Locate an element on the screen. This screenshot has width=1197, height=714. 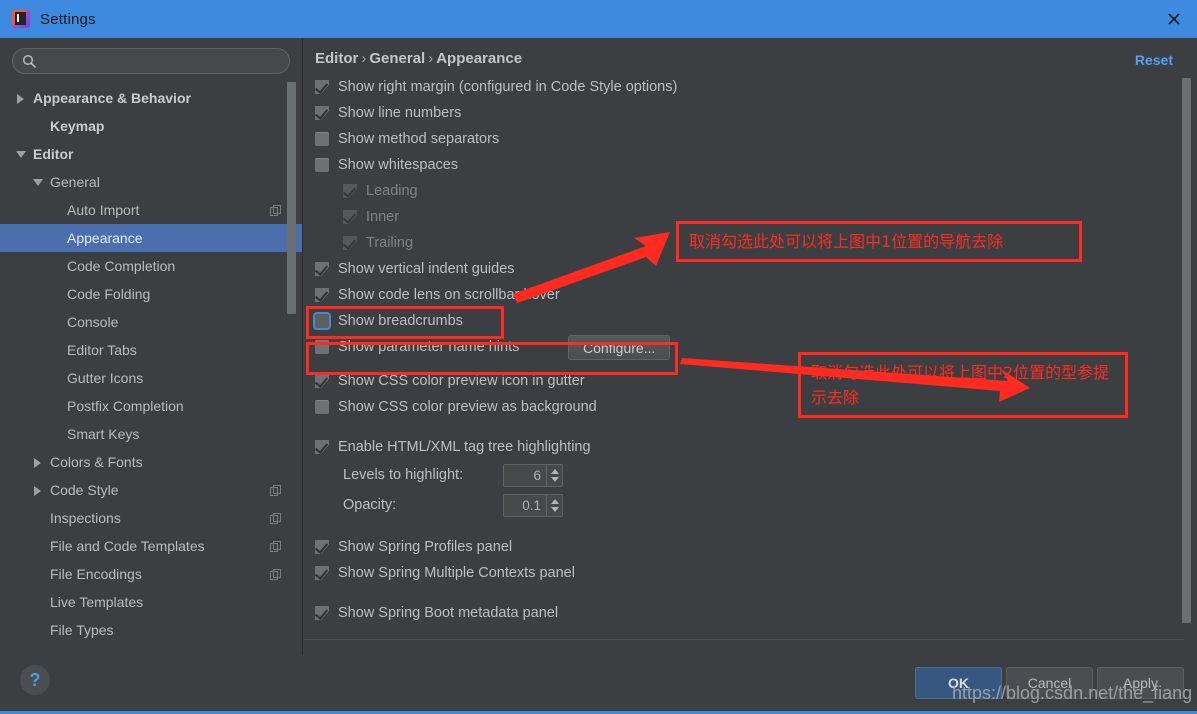
cancel-button: Cancel is located at coordinates (1049, 683).